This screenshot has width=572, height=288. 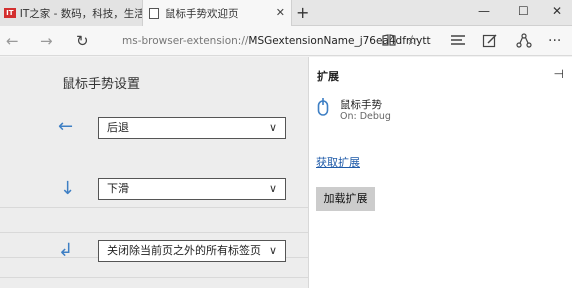 What do you see at coordinates (554, 41) in the screenshot?
I see `more-menu-icon: ···` at bounding box center [554, 41].